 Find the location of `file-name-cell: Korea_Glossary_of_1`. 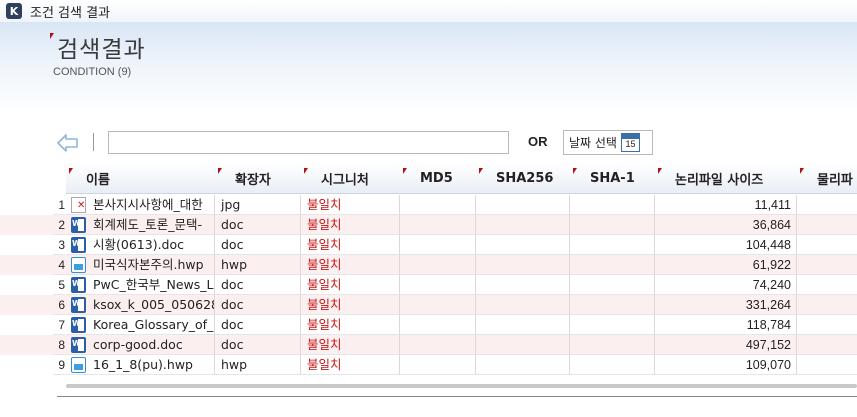

file-name-cell: Korea_Glossary_of_1 is located at coordinates (140, 325).